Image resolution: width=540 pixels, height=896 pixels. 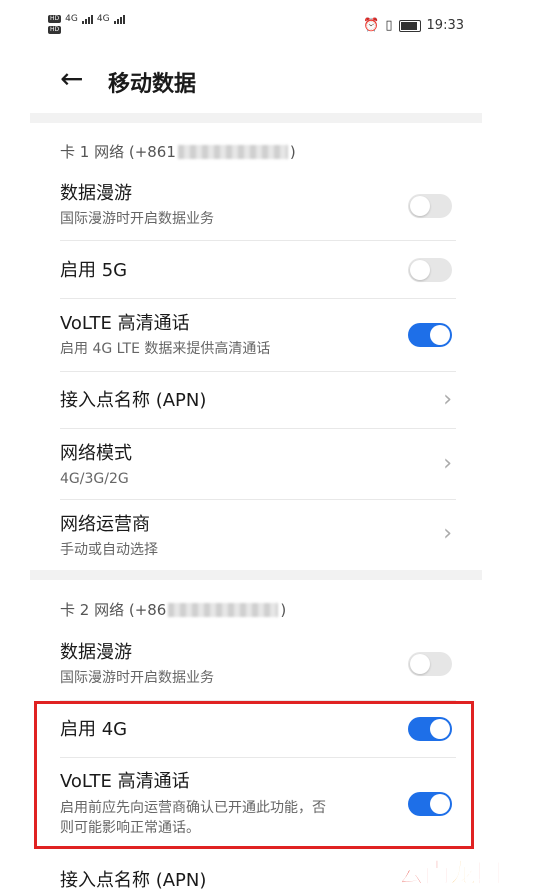 I want to click on row-title: 网络运营商, so click(x=105, y=524).